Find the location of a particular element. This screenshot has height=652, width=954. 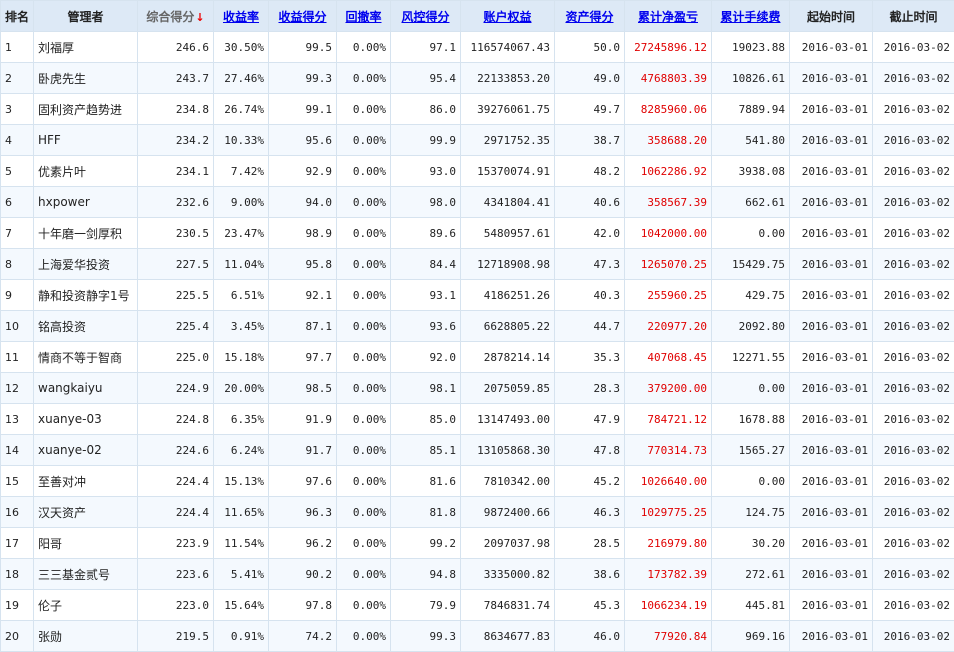

return-score-cell: 95.6 is located at coordinates (303, 140).